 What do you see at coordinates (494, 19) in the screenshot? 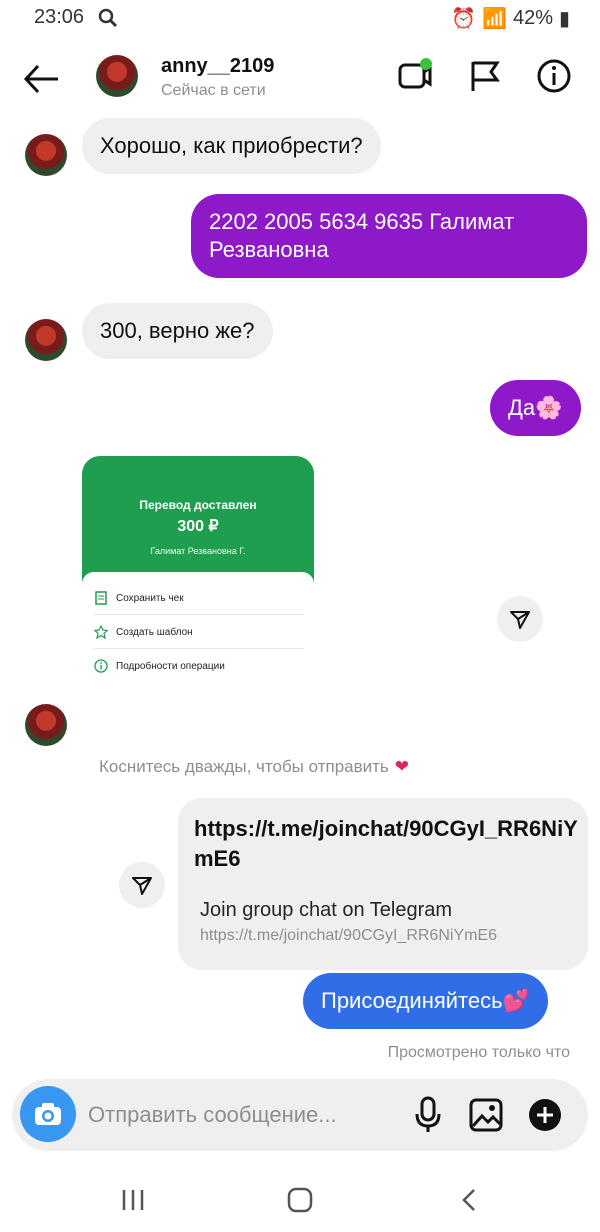
I see `wifi-icon: 📶` at bounding box center [494, 19].